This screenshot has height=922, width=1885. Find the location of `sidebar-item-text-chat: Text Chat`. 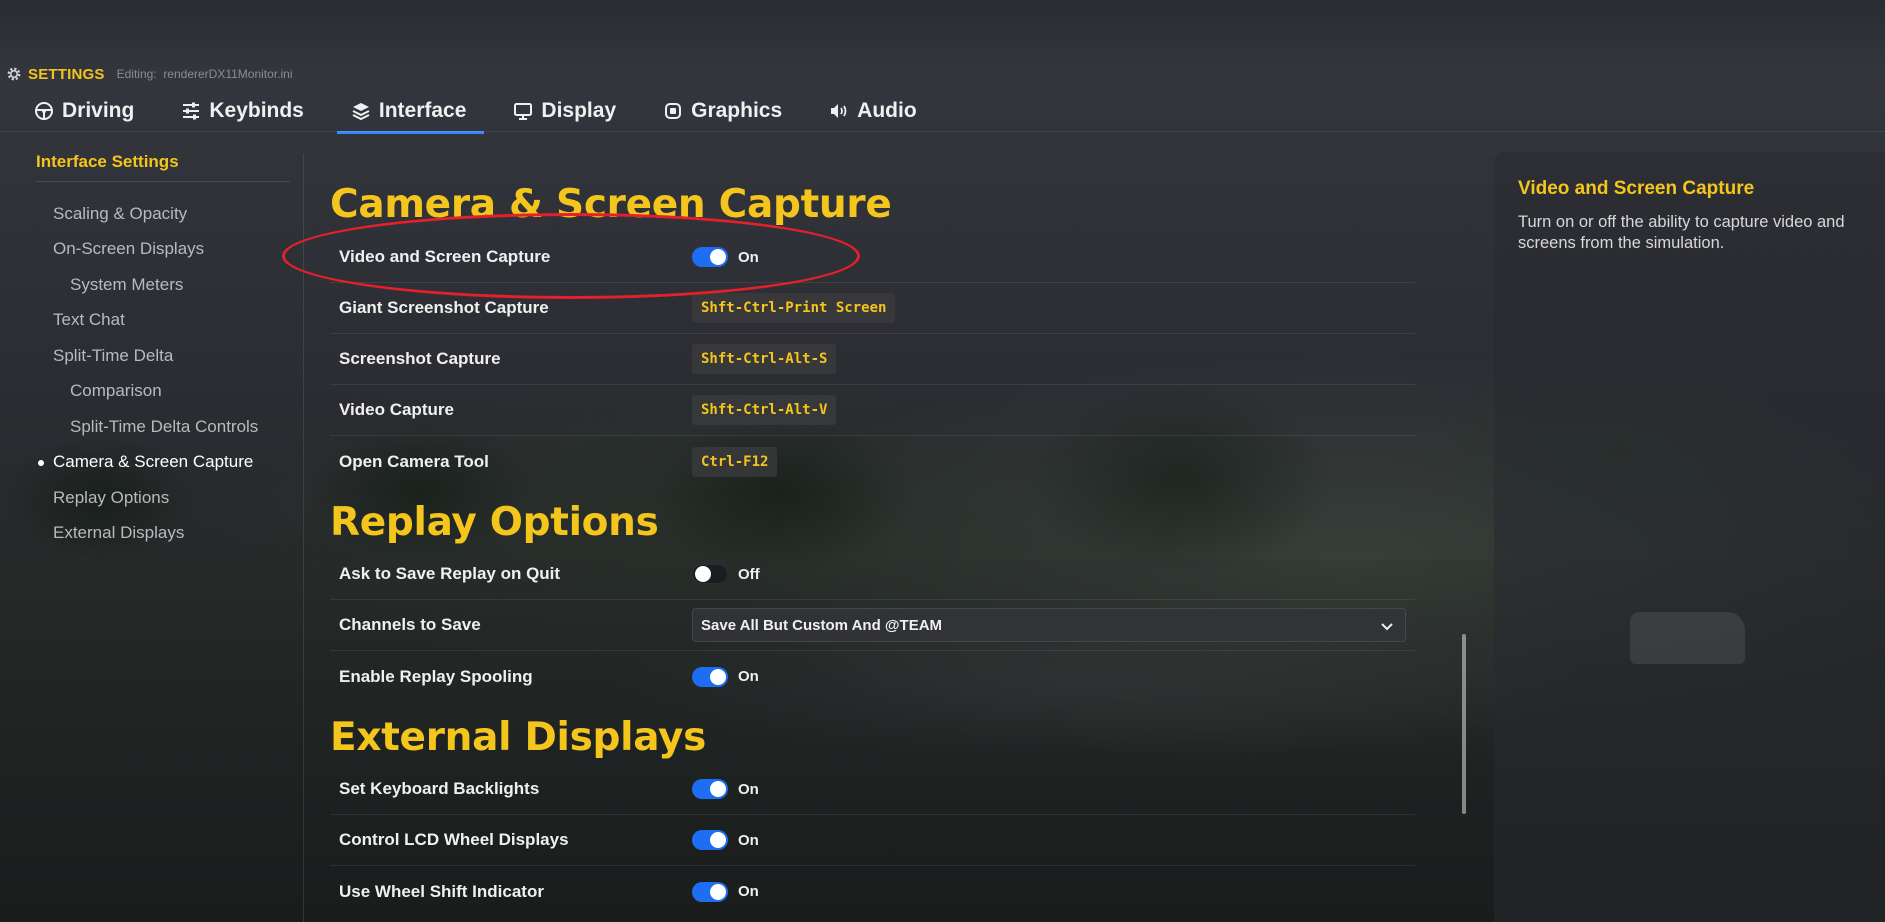

sidebar-item-text-chat: Text Chat is located at coordinates (150, 321).